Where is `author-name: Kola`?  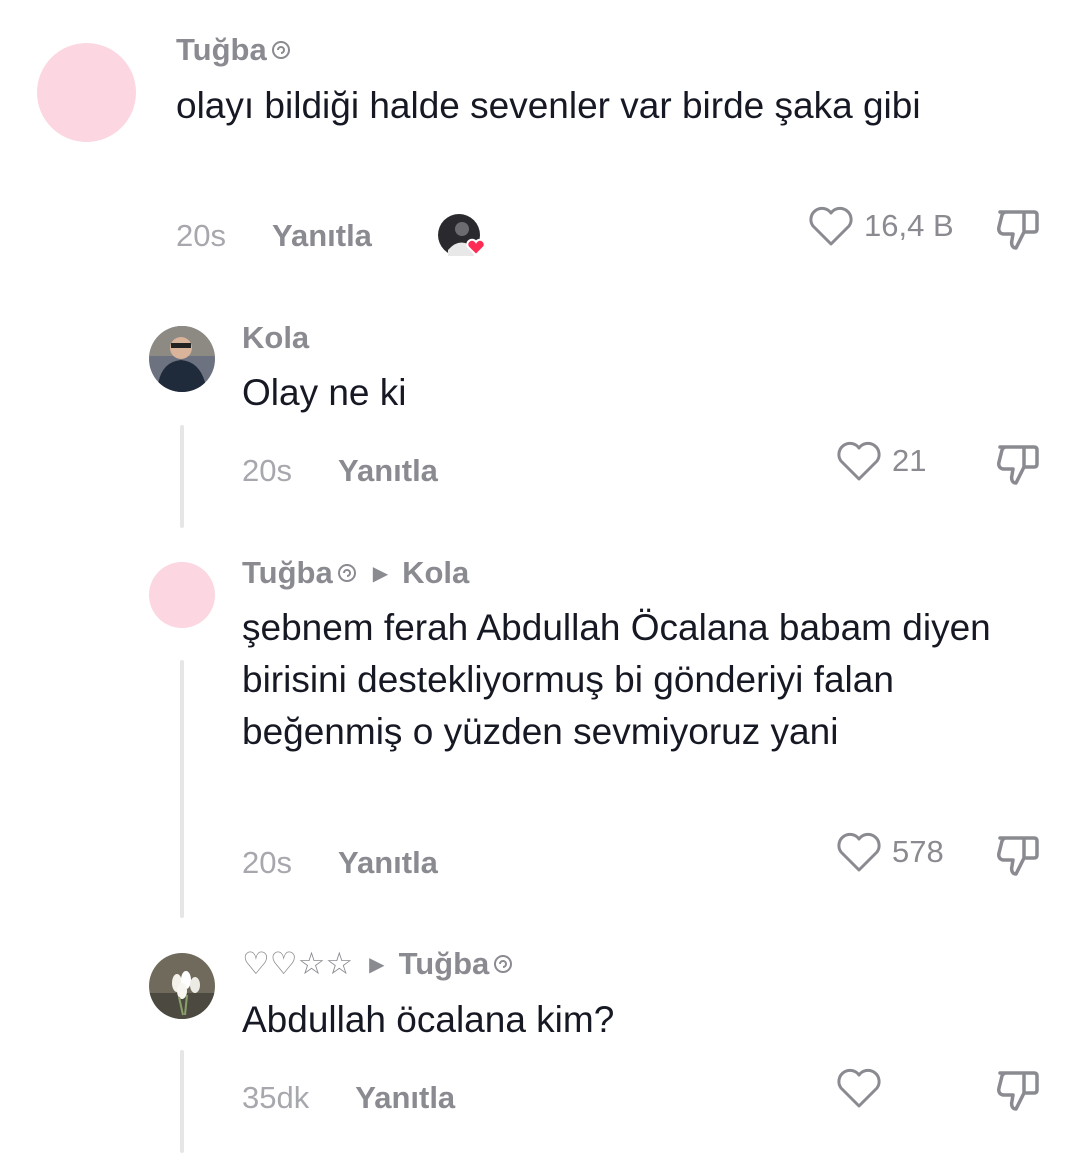
author-name: Kola is located at coordinates (275, 338).